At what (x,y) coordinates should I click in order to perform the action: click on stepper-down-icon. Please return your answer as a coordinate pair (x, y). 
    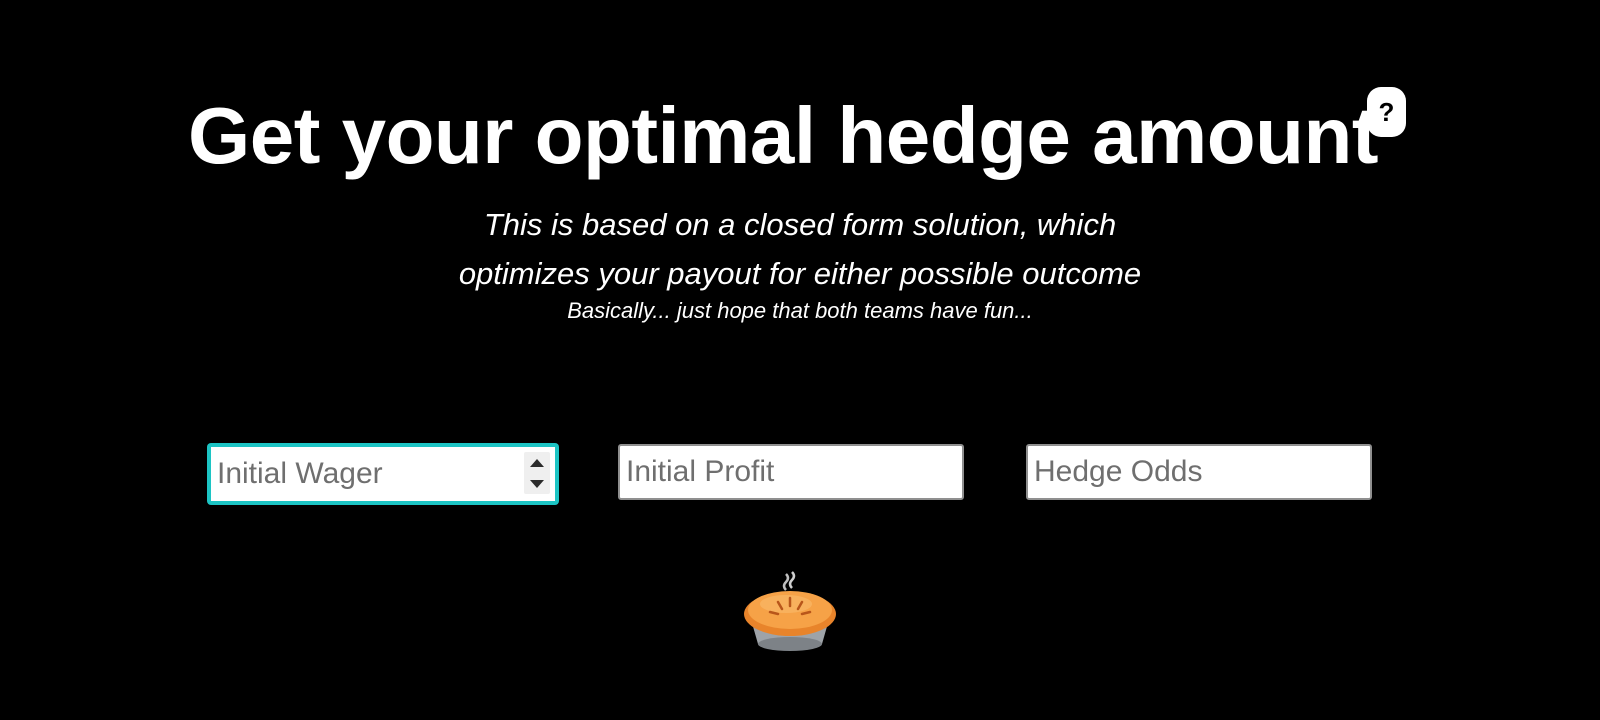
    Looking at the image, I should click on (537, 483).